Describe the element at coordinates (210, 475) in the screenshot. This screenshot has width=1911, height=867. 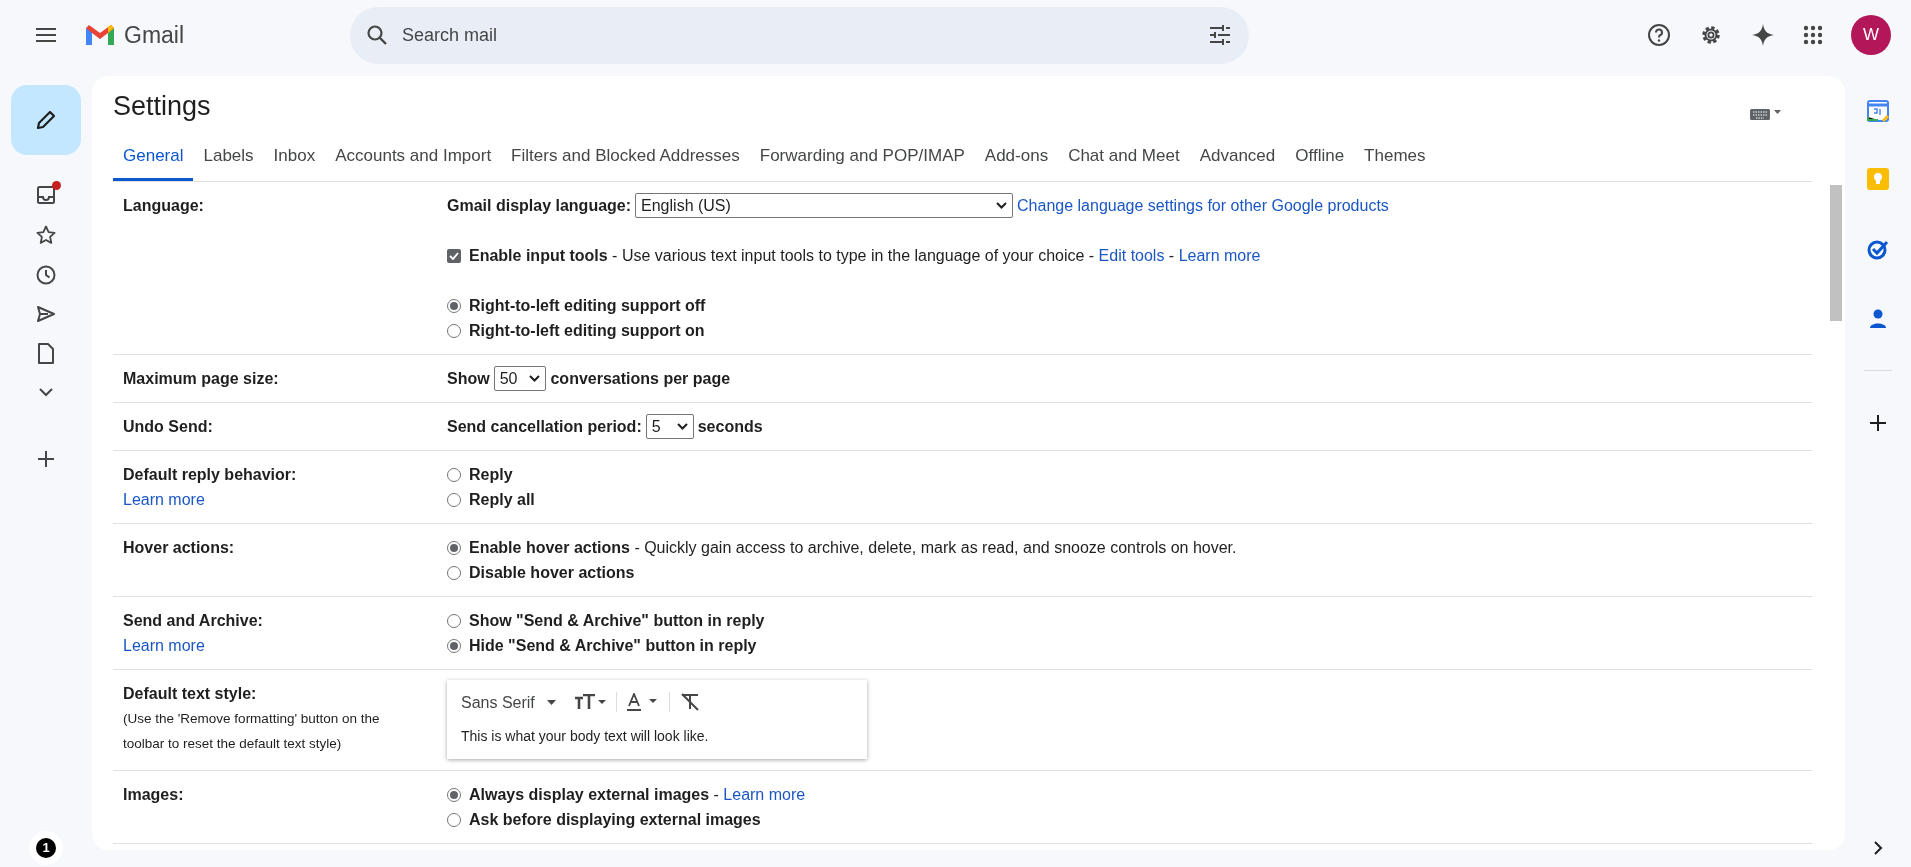
I see `setting-label: Default reply behavior:` at that location.